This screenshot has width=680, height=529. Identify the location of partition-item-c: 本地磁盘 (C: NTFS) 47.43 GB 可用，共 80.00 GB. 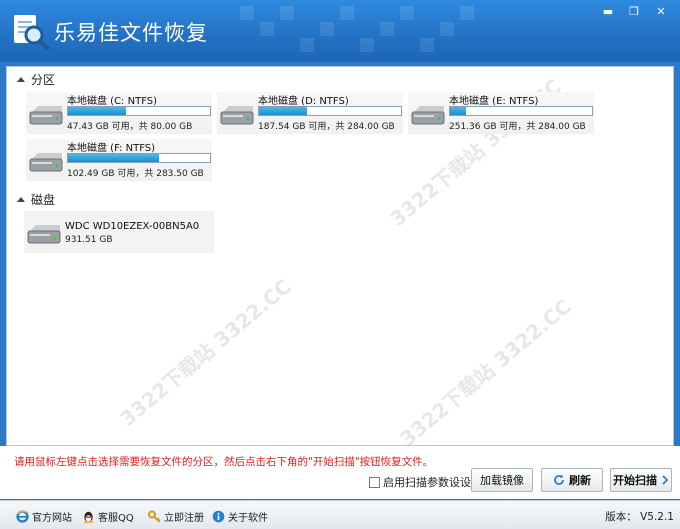
(119, 113).